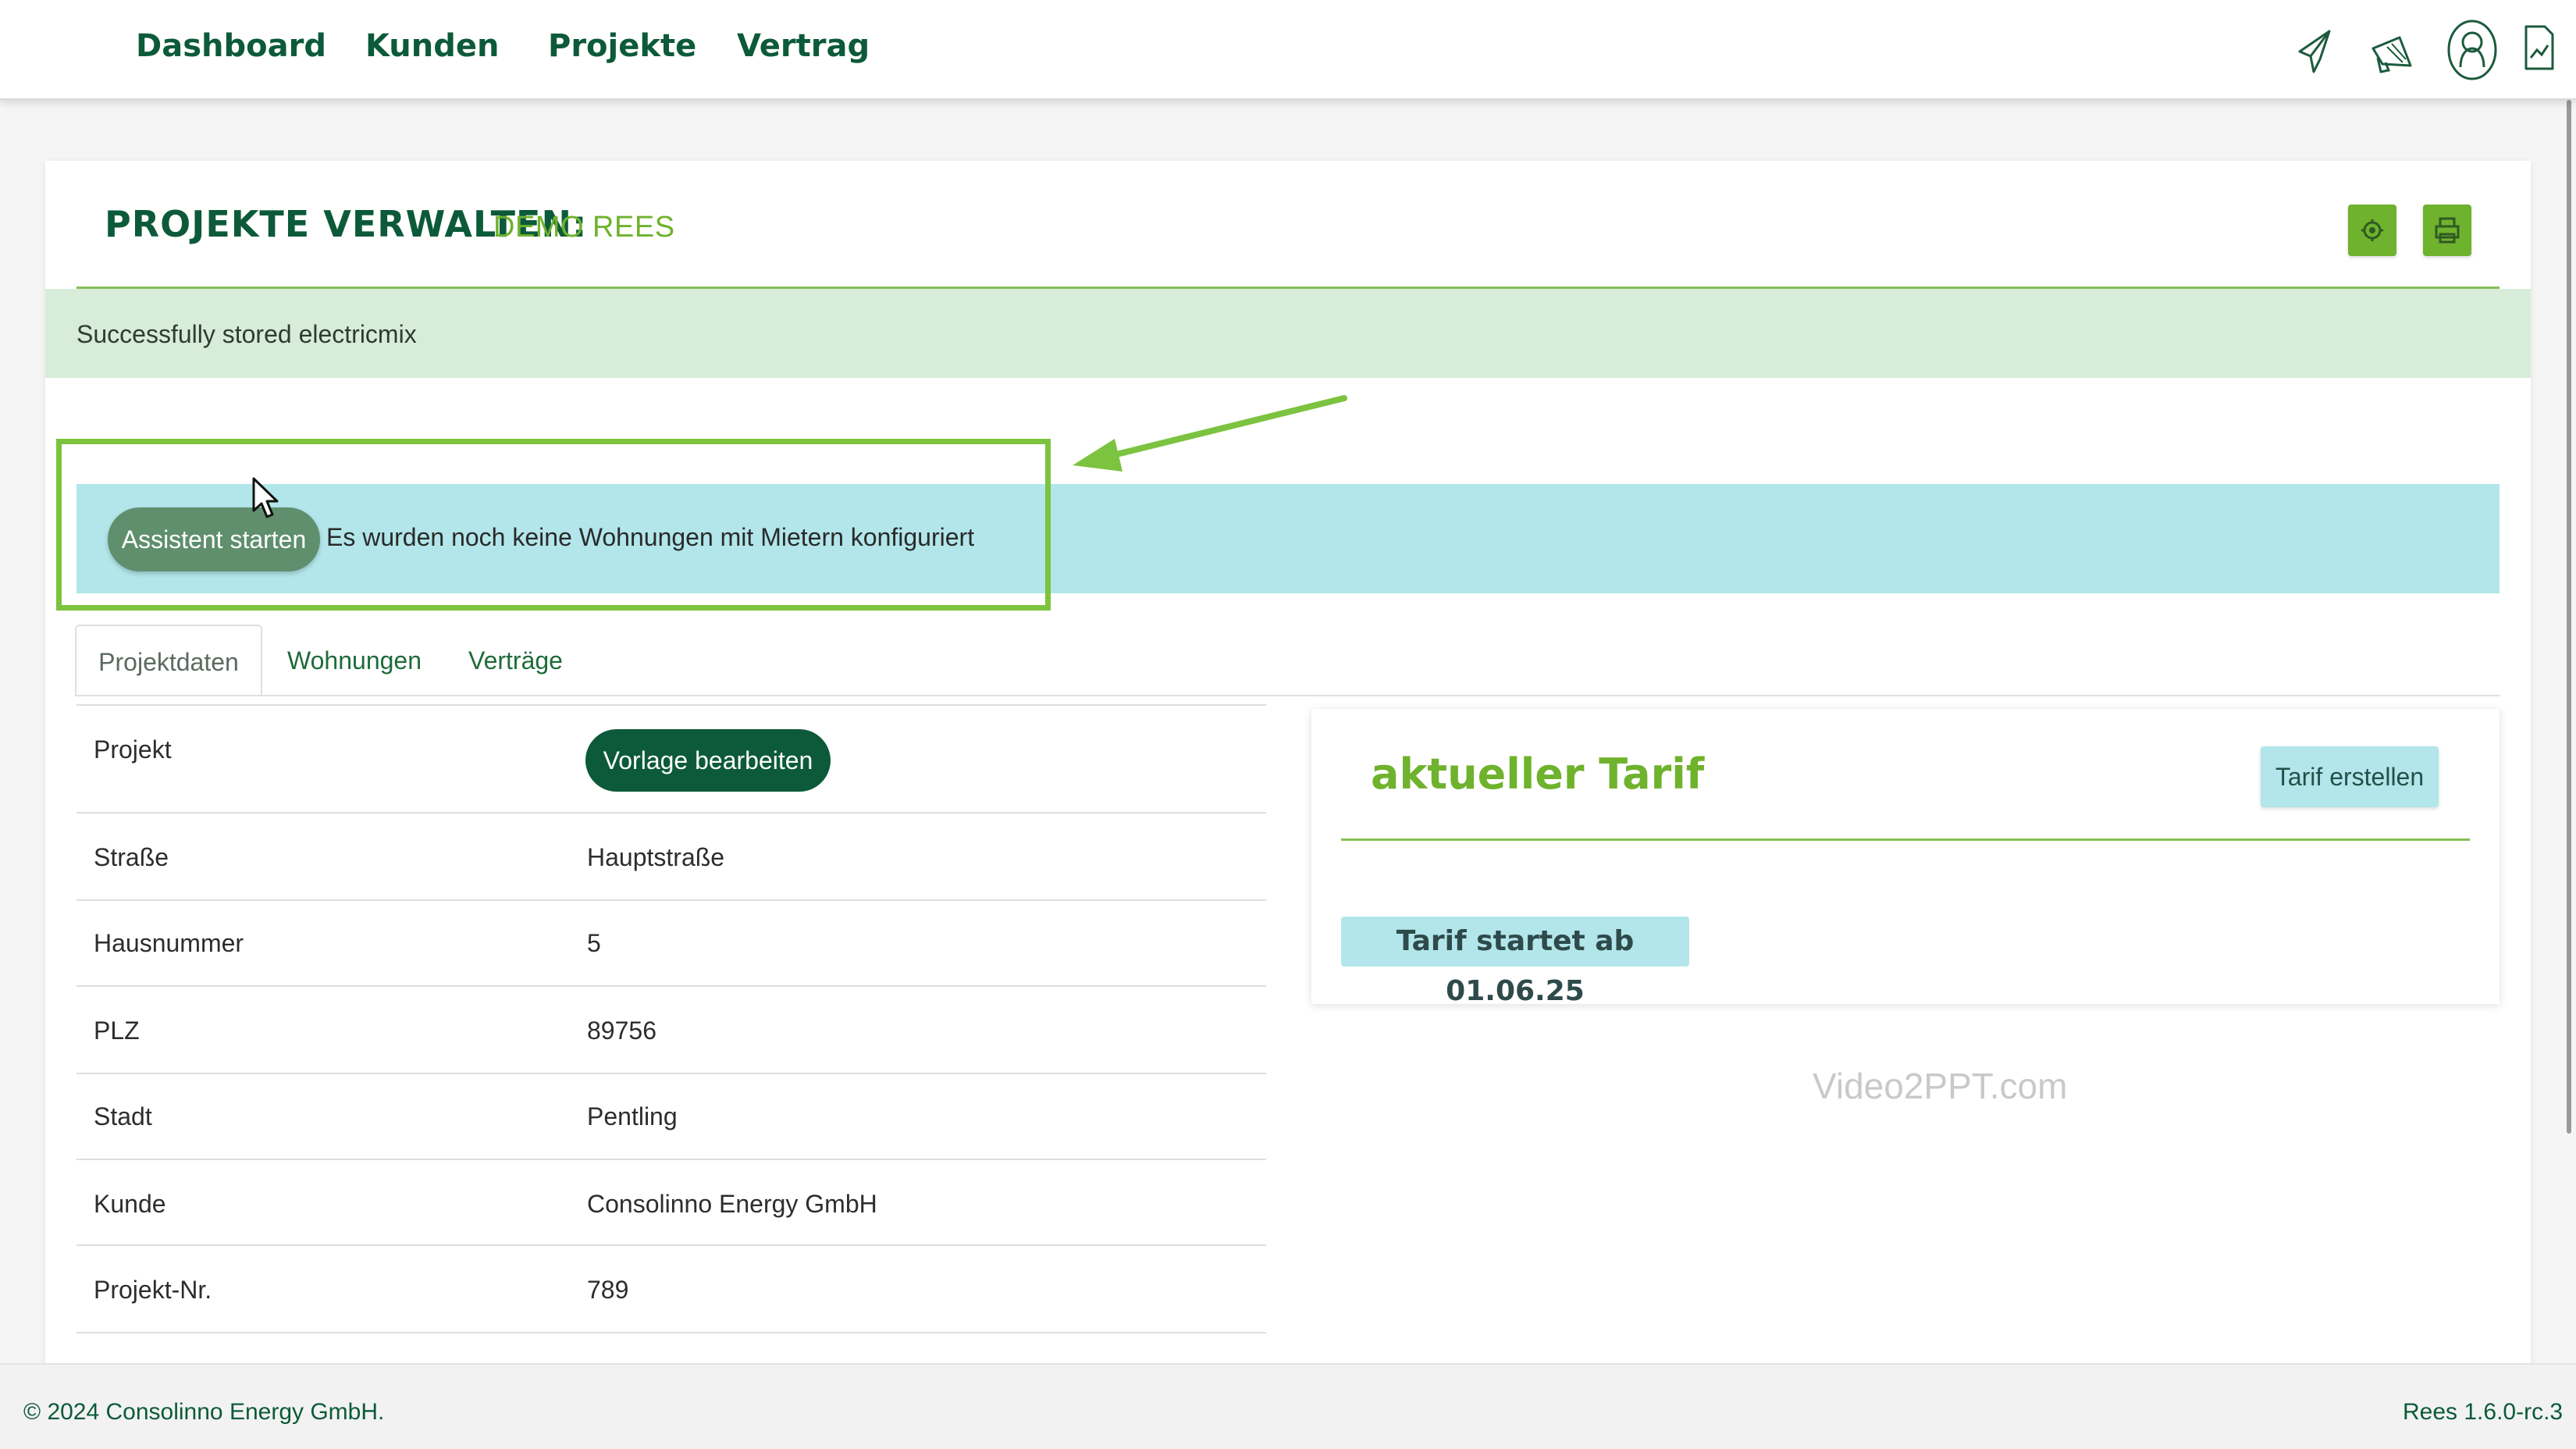 This screenshot has height=1449, width=2576. I want to click on edit-template-button: Vorlage bearbeiten, so click(708, 760).